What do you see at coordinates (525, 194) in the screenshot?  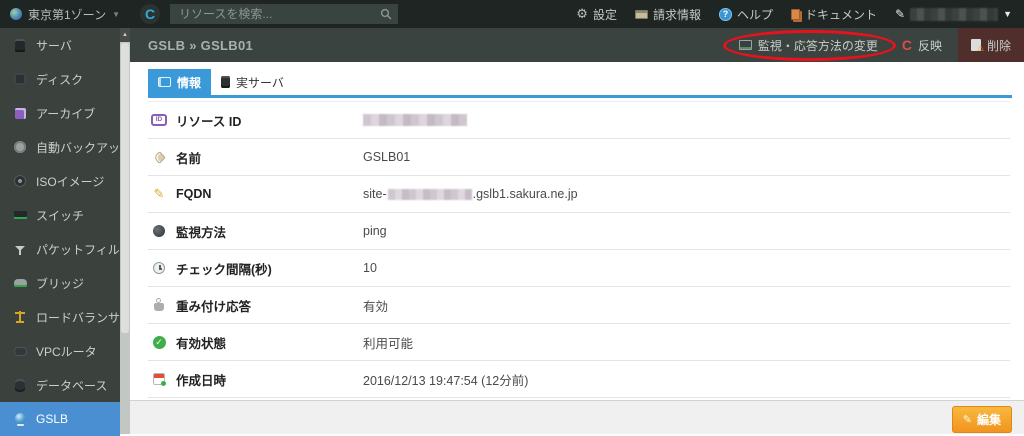 I see `fqdn-suffix: .gslb1.sakura.ne.jp` at bounding box center [525, 194].